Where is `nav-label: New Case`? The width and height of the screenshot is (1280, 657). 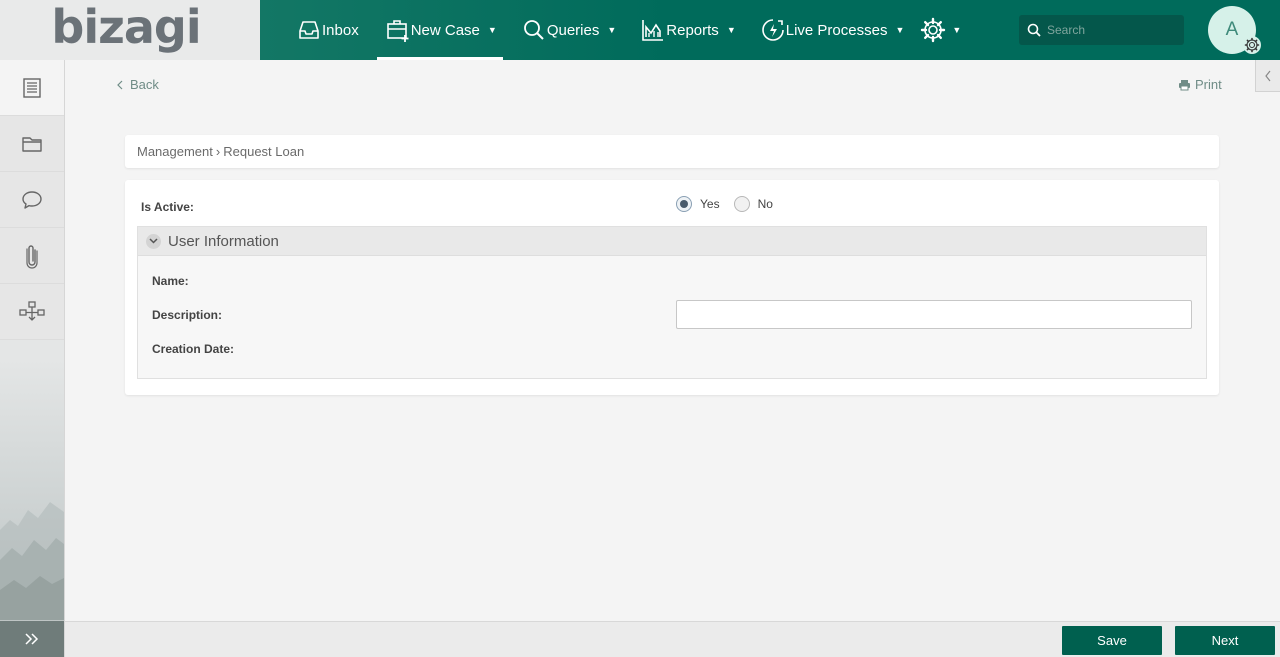 nav-label: New Case is located at coordinates (445, 30).